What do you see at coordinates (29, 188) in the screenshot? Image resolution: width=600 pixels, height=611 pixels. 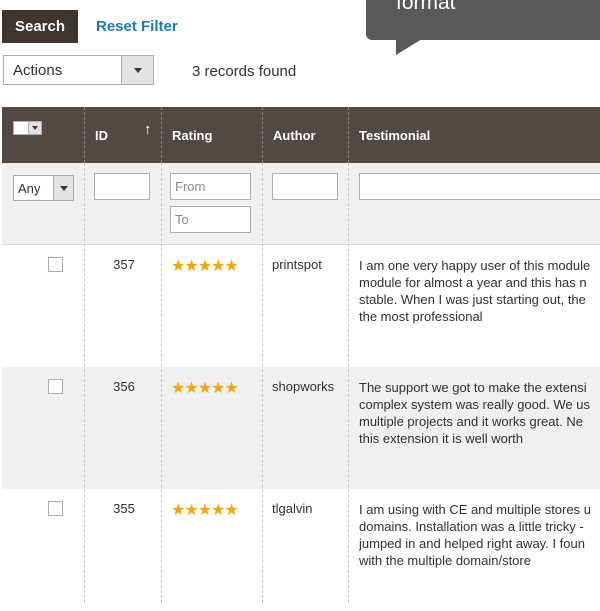 I see `any-label: Any` at bounding box center [29, 188].